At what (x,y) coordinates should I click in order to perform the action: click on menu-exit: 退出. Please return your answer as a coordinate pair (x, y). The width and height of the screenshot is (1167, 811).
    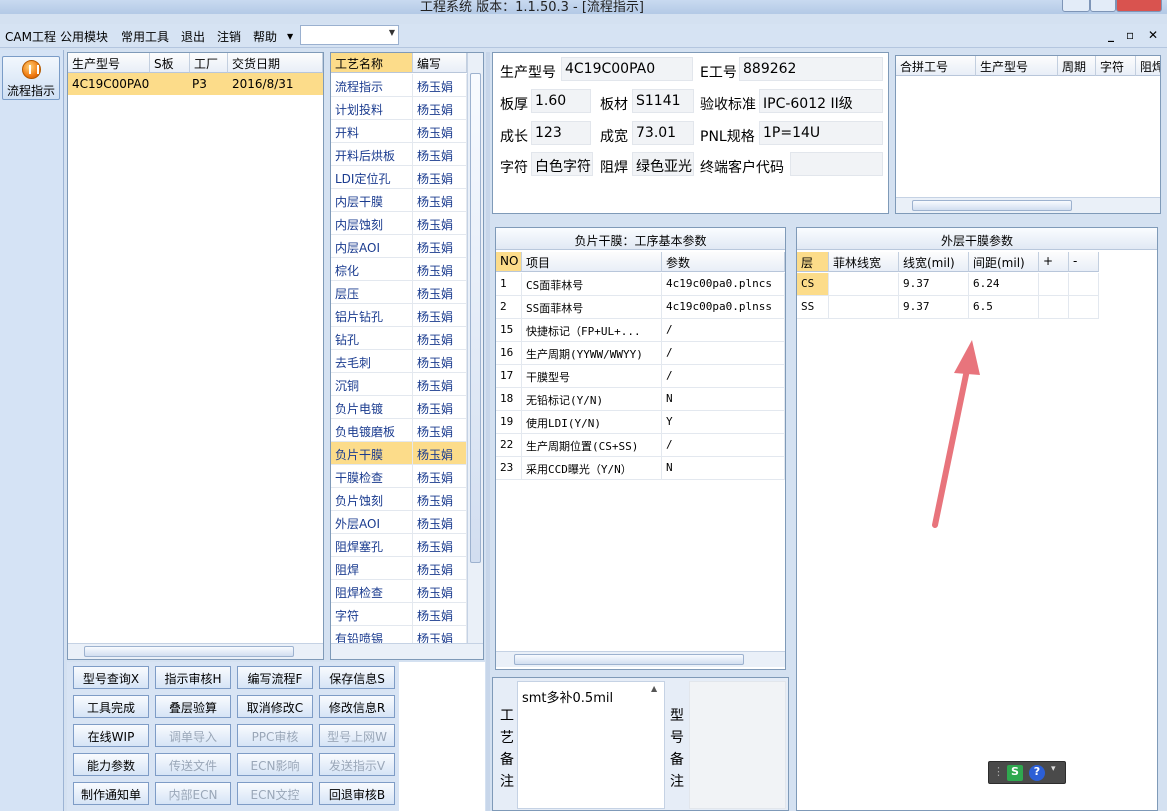
    Looking at the image, I should click on (193, 36).